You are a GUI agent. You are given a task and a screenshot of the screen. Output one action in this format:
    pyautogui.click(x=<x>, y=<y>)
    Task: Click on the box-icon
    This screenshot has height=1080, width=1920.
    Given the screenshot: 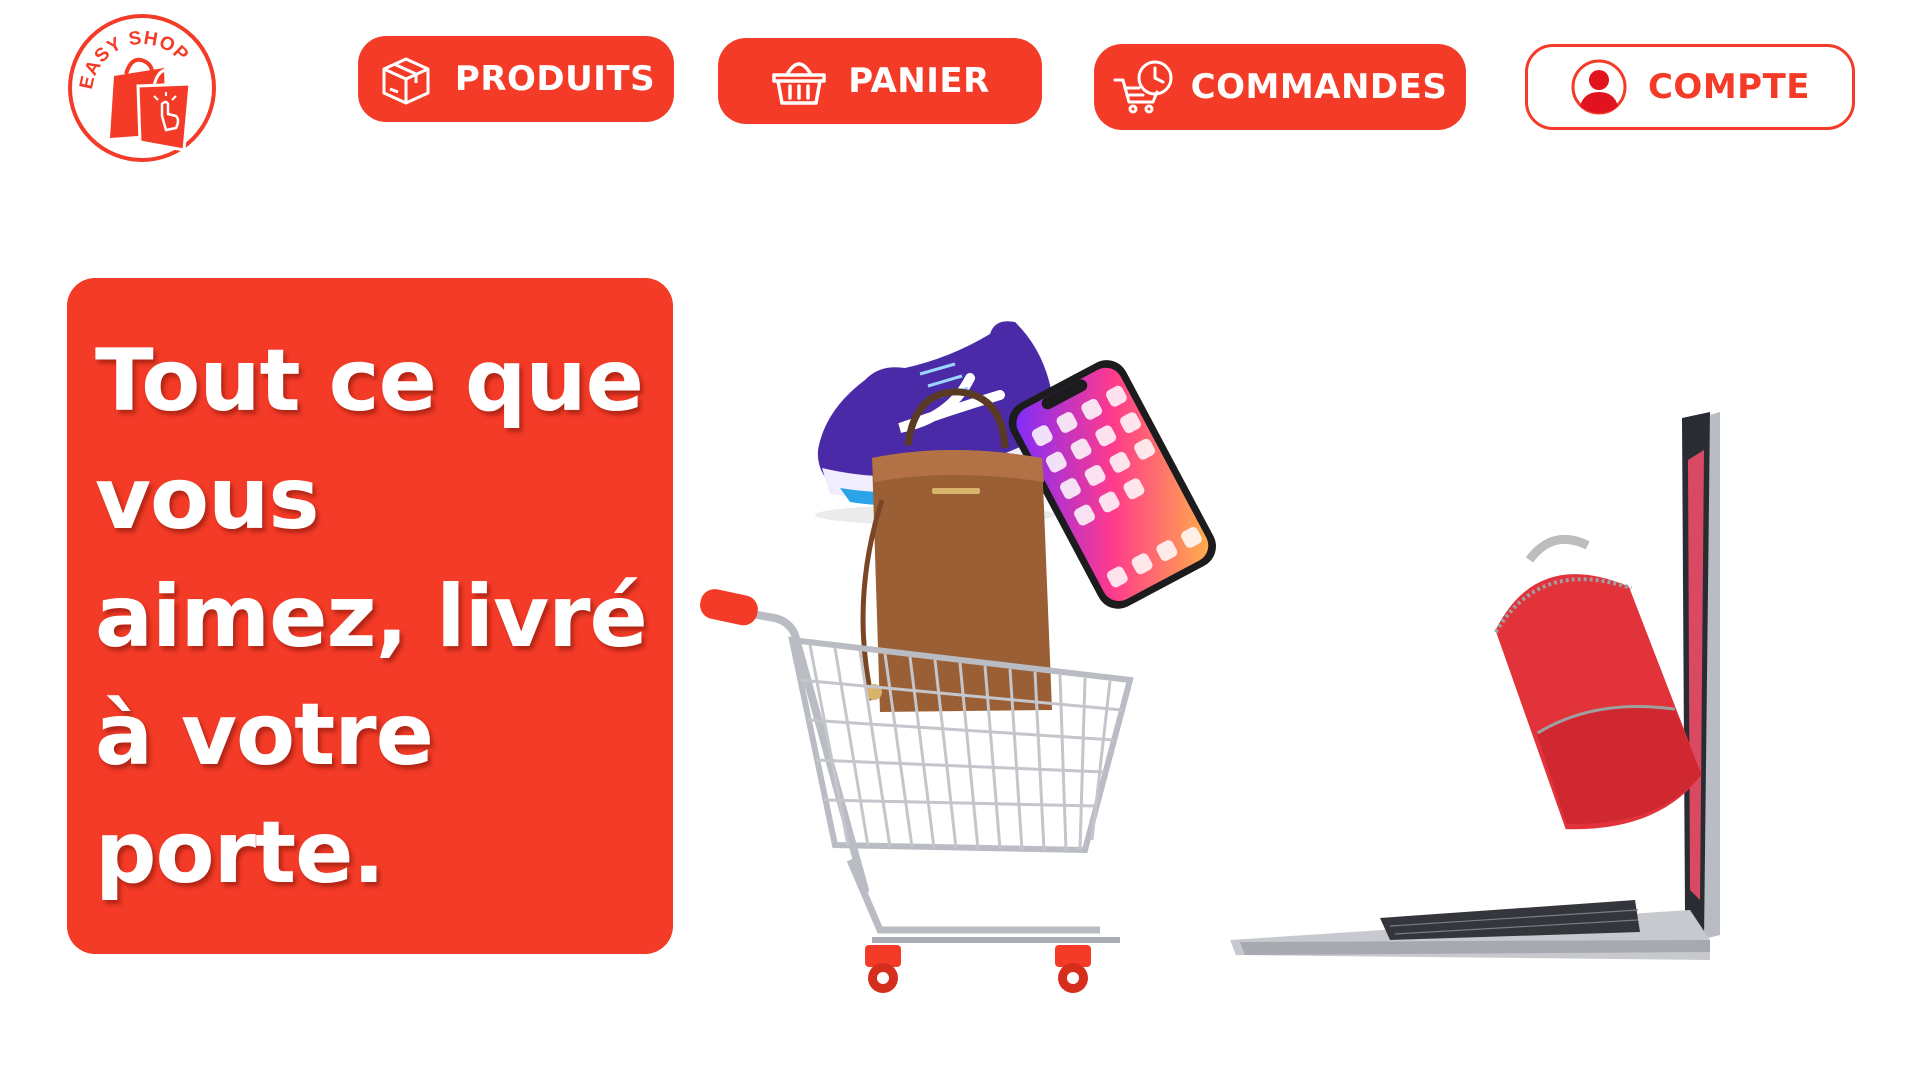 What is the action you would take?
    pyautogui.click(x=406, y=79)
    